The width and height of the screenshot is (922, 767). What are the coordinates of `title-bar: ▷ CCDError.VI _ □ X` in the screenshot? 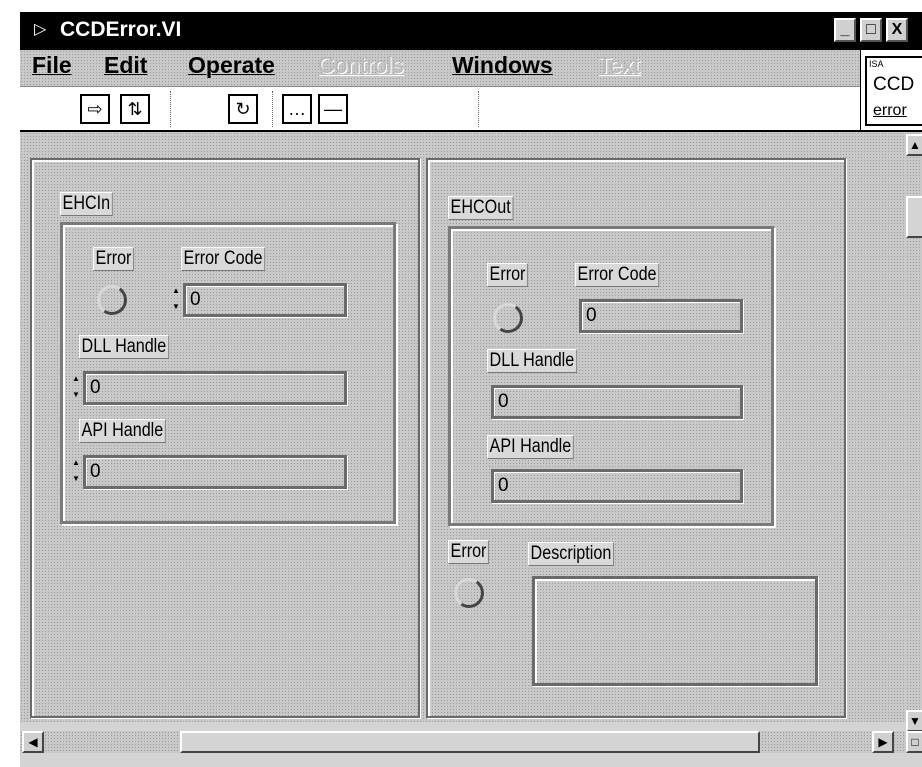 It's located at (471, 31).